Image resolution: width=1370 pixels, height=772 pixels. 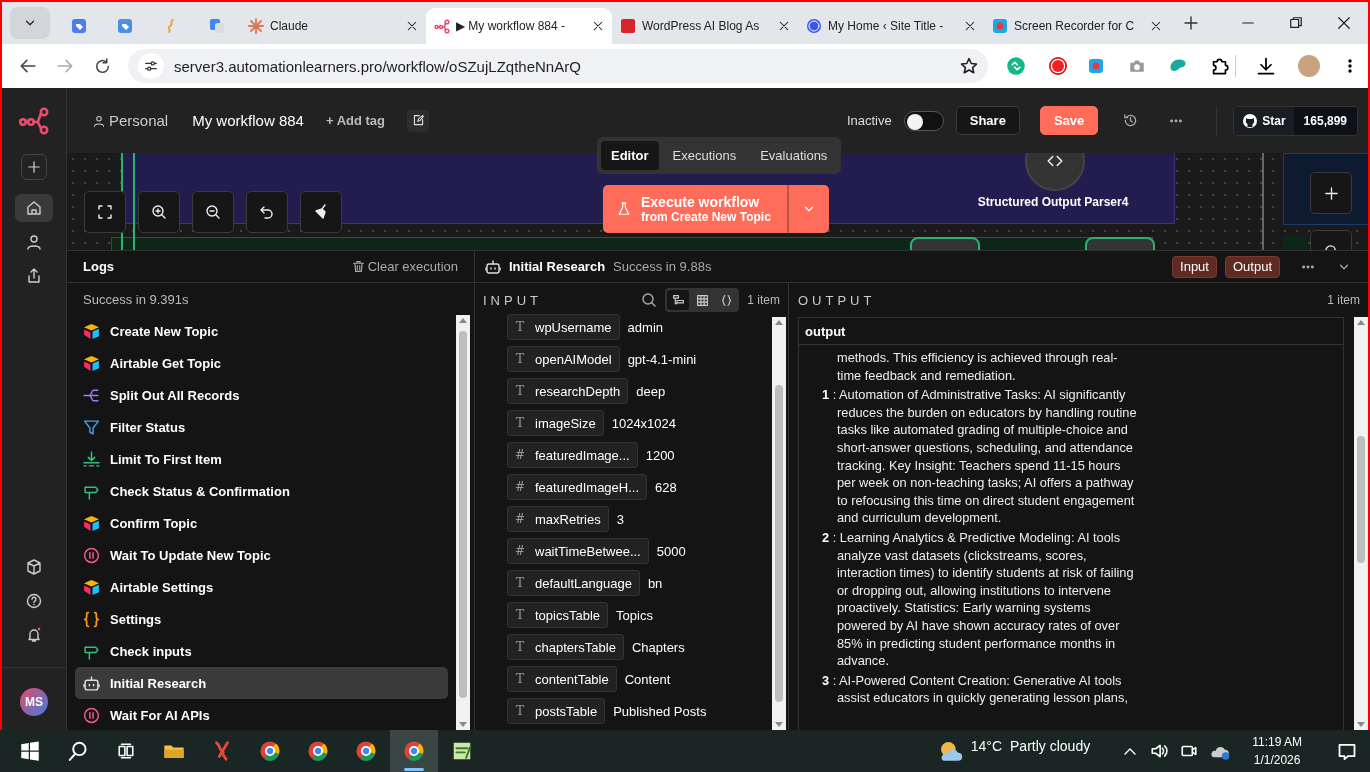 I want to click on browser-tab: Claude, so click(x=333, y=26).